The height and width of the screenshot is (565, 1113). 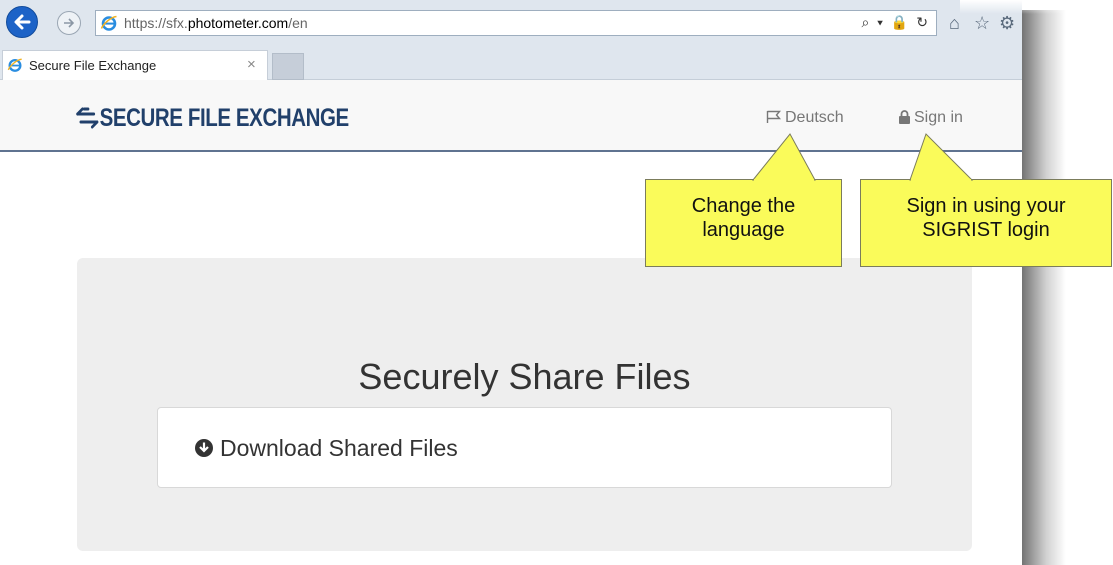 What do you see at coordinates (743, 206) in the screenshot?
I see `callout-language-line1: Change the` at bounding box center [743, 206].